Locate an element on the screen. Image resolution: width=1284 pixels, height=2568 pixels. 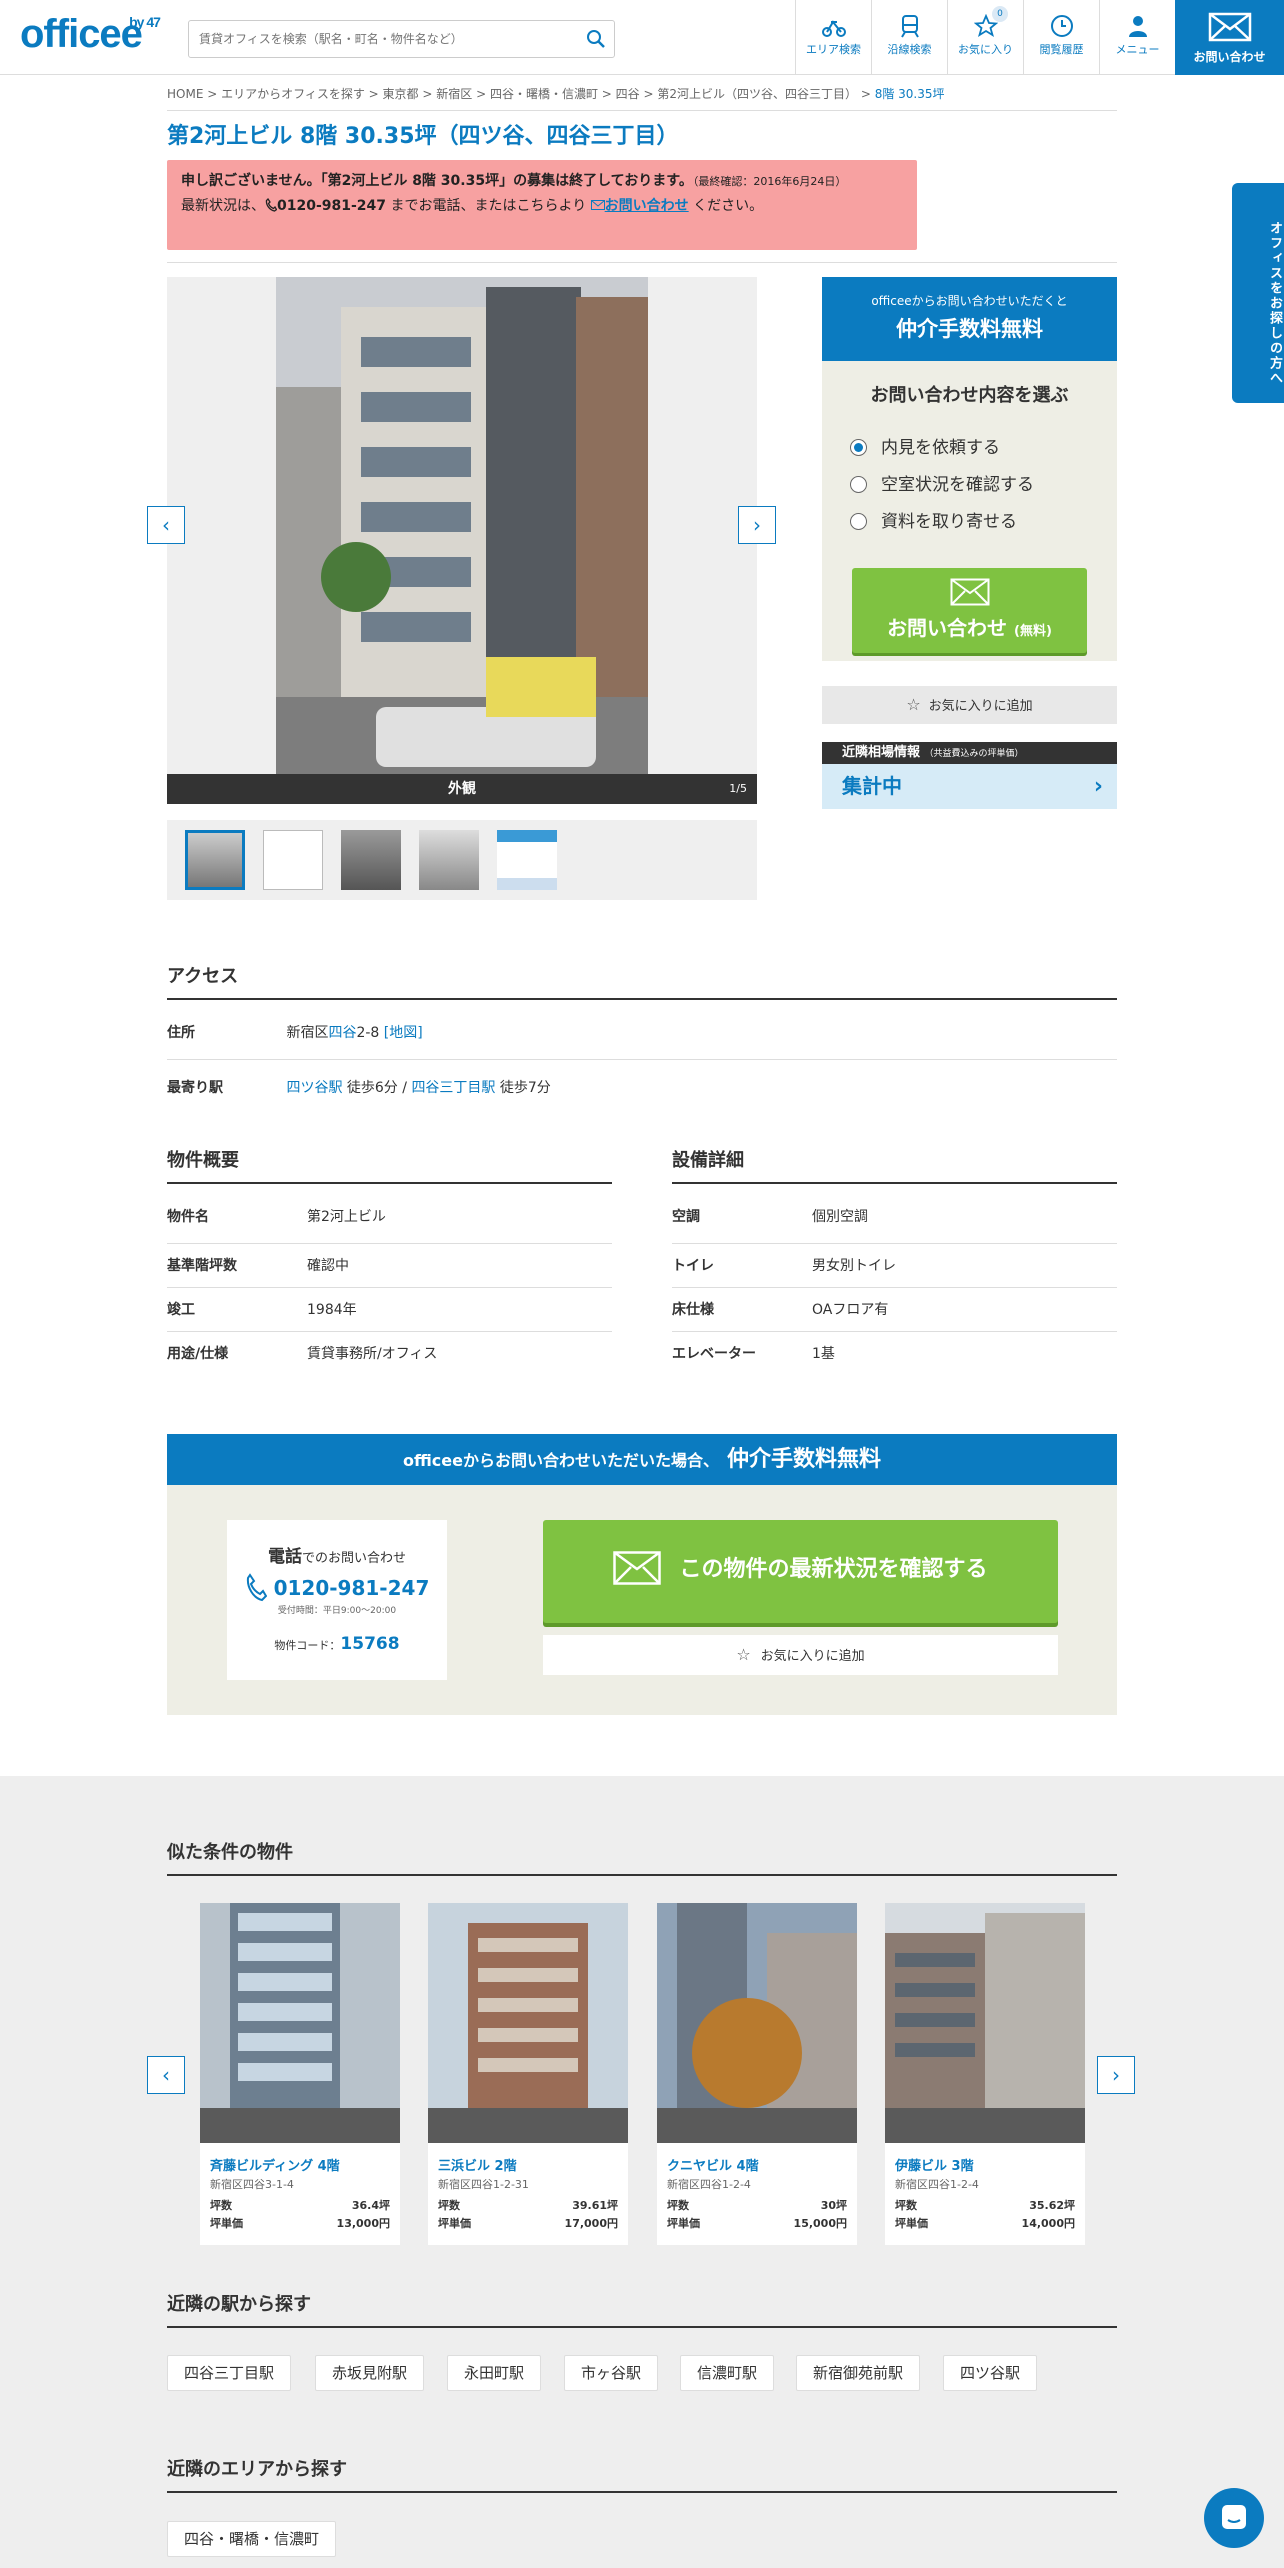
tel-number: 0120-981-247 is located at coordinates (352, 1588).